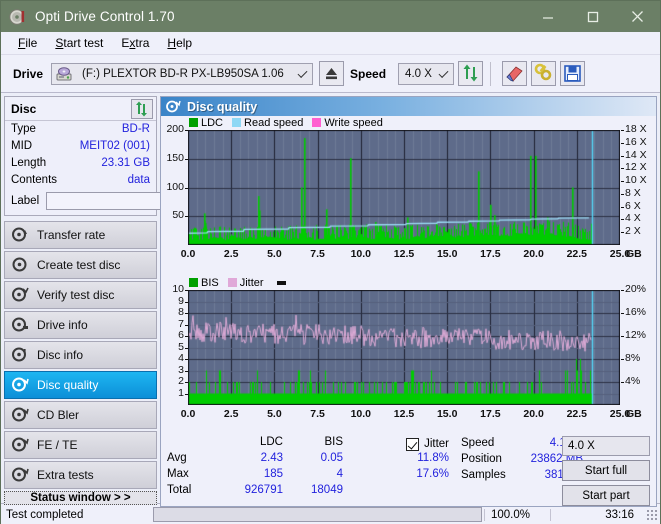  Describe the element at coordinates (317, 470) in the screenshot. I see `stats-col-bis: BIS 0.05 4 18049` at that location.